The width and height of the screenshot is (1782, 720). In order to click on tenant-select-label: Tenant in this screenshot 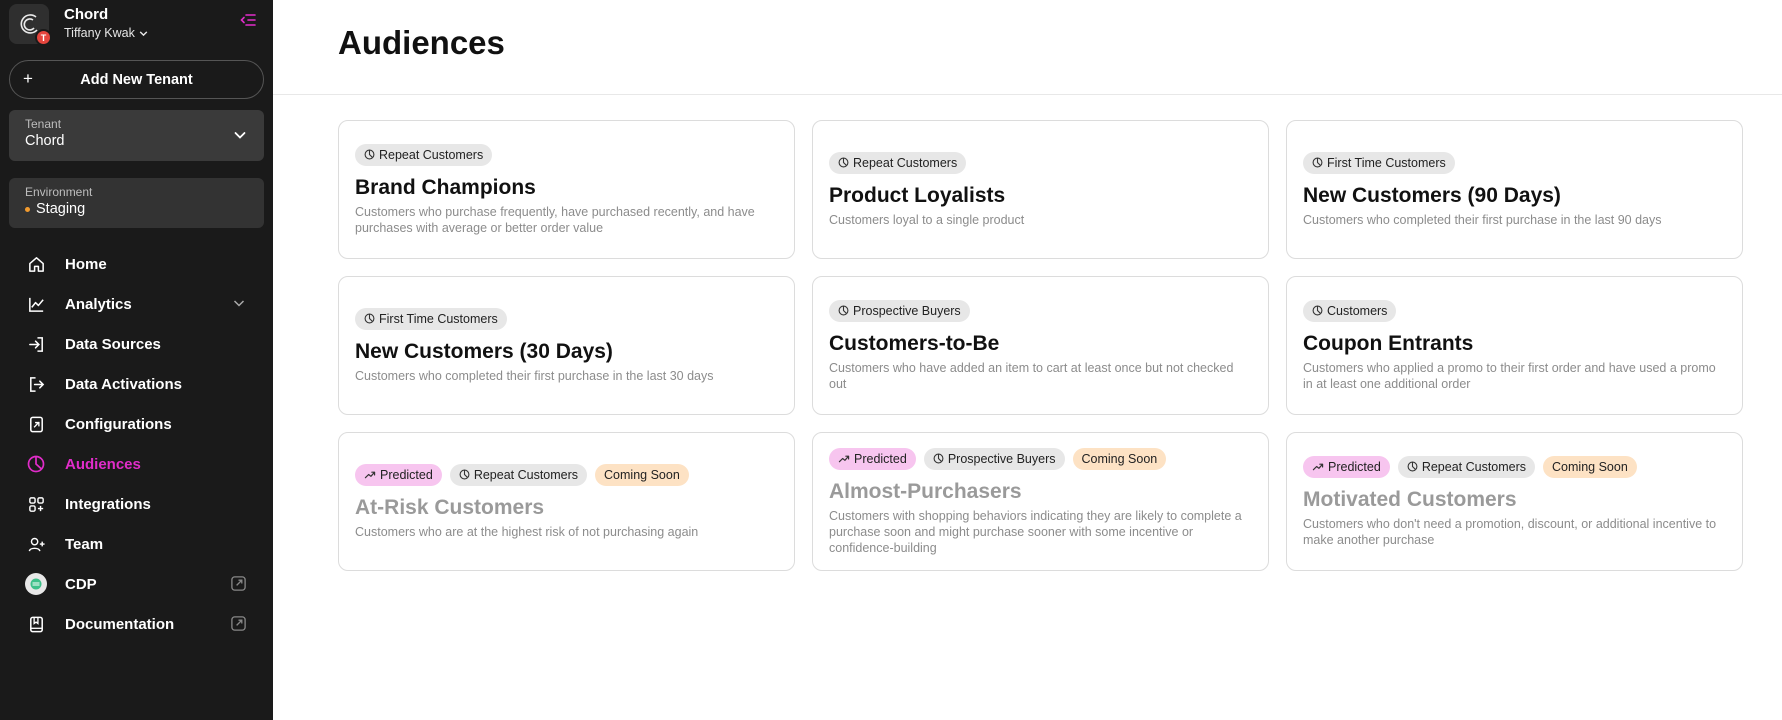, I will do `click(43, 124)`.